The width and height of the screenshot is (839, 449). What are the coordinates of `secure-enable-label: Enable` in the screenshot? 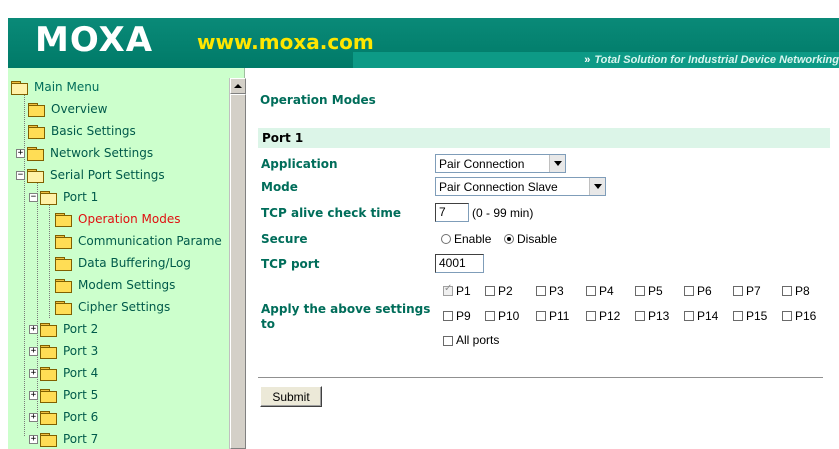 It's located at (473, 239).